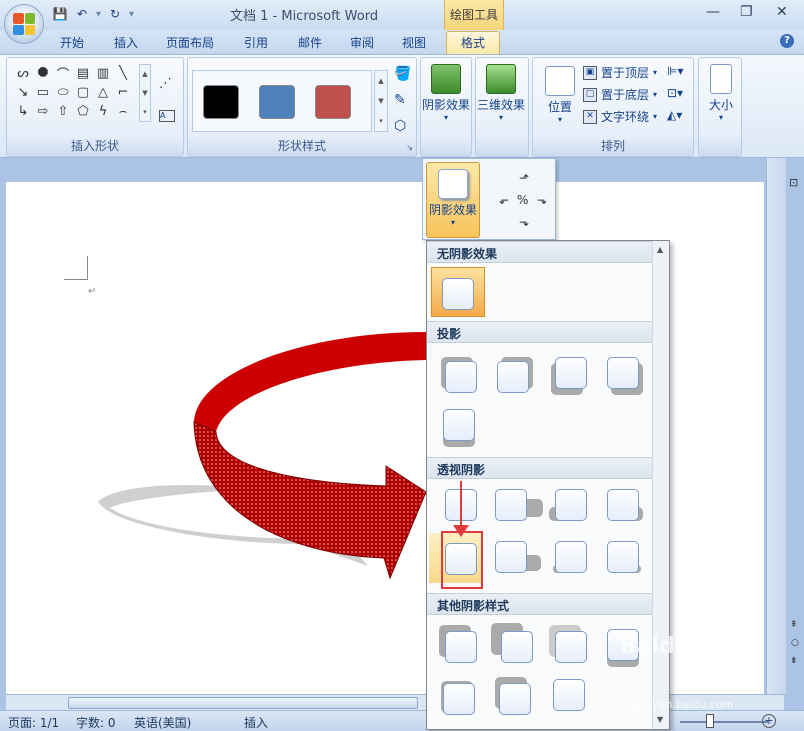 Image resolution: width=804 pixels, height=731 pixels. Describe the element at coordinates (72, 42) in the screenshot. I see `tab-home: 开始` at that location.